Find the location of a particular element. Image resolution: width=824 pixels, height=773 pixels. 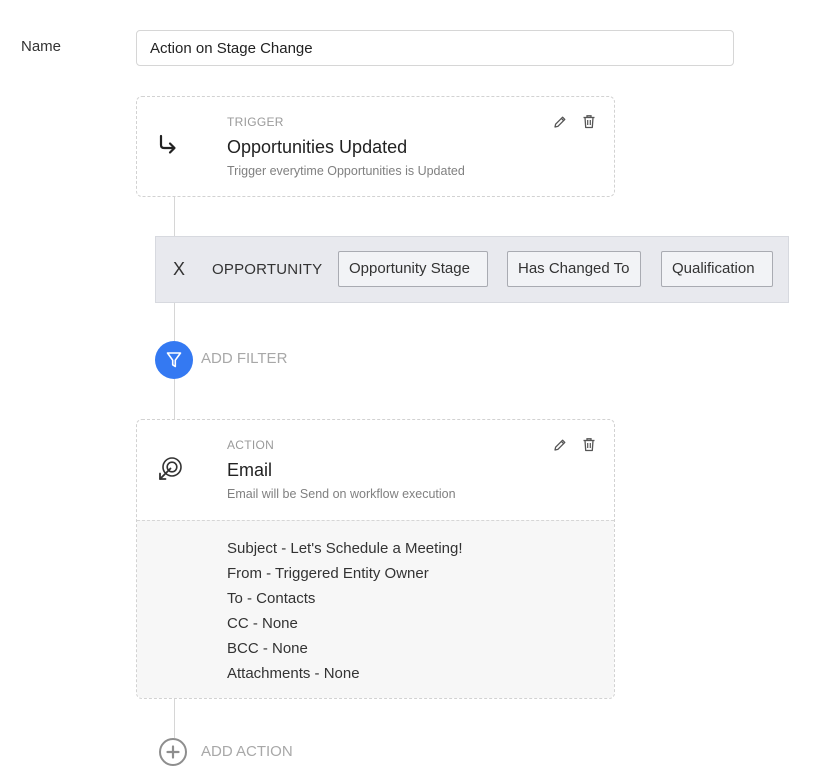

funnel-icon is located at coordinates (174, 360).